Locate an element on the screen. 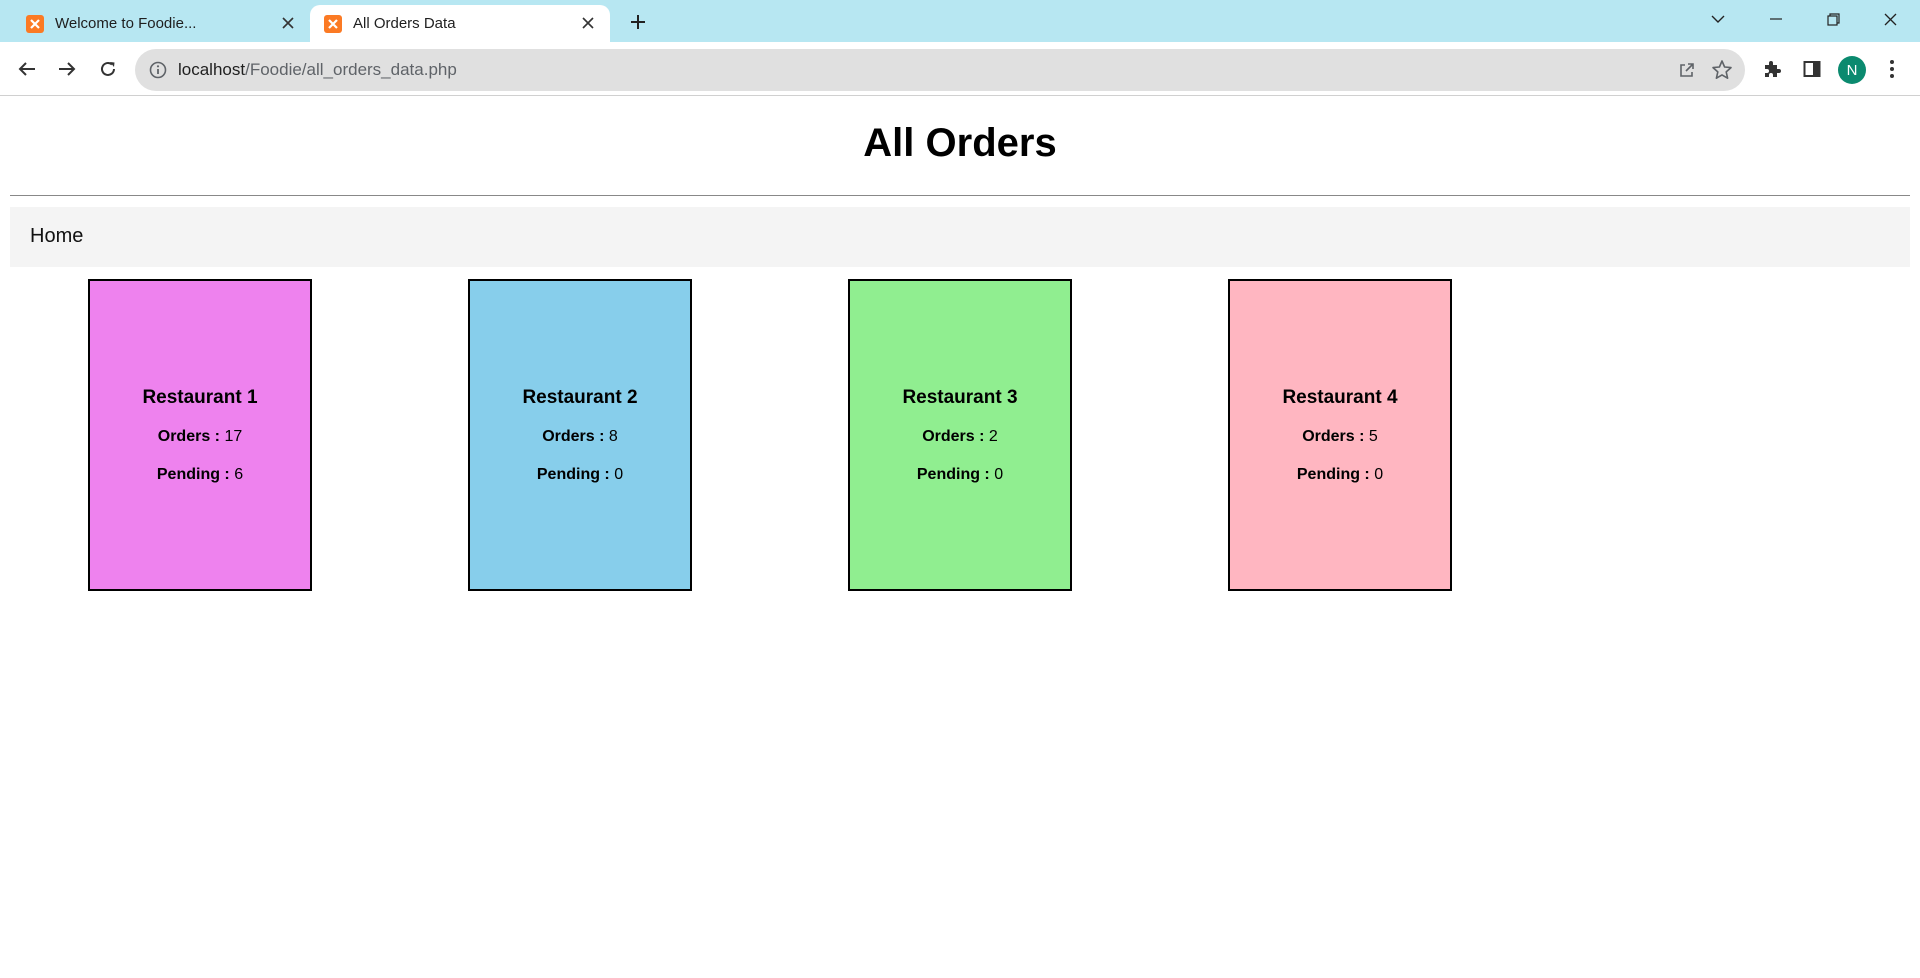 The height and width of the screenshot is (978, 1920). horizontal-divider is located at coordinates (960, 195).